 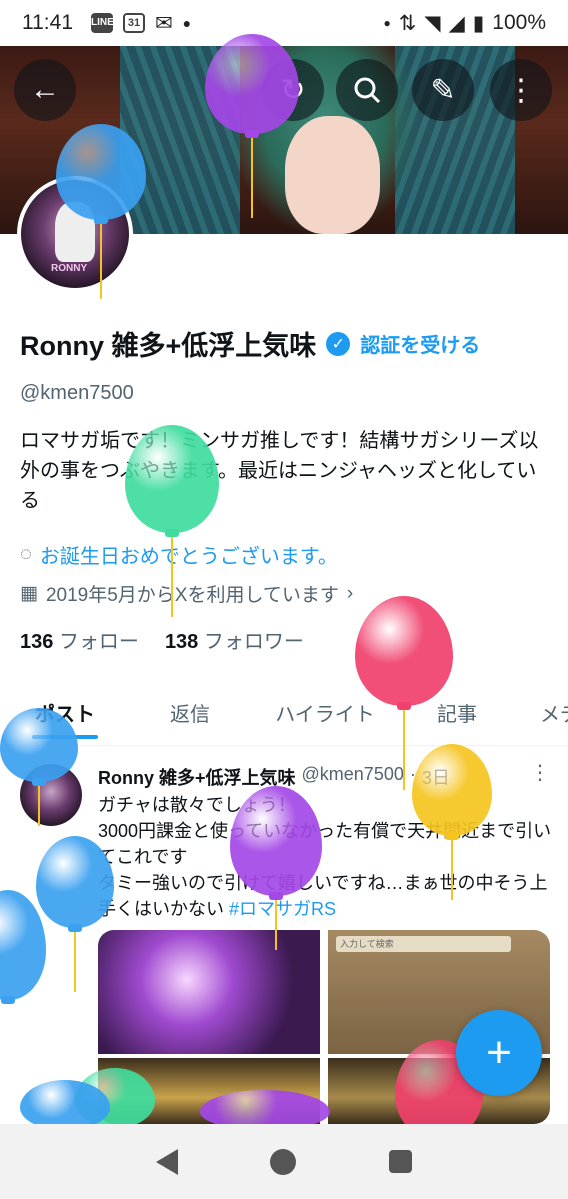 I want to click on more-icon: ⋮, so click(x=521, y=90).